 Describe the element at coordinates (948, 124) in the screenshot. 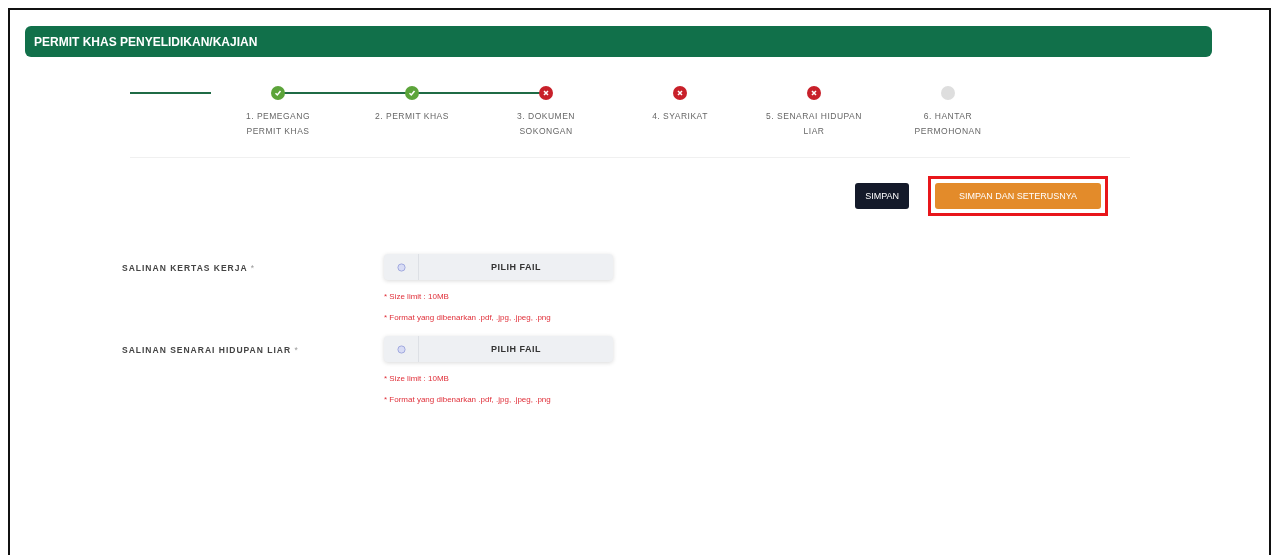

I see `step-label: 6. HANTAR PERMOHONAN` at that location.